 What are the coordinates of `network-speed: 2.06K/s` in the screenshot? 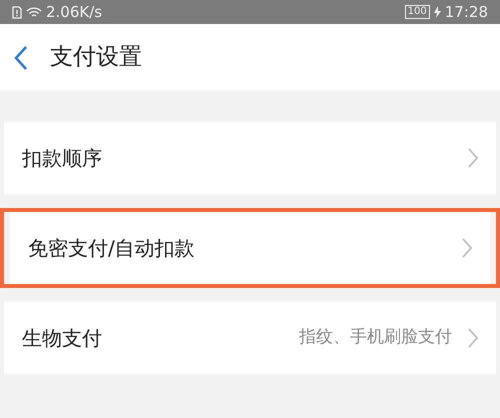 It's located at (74, 12).